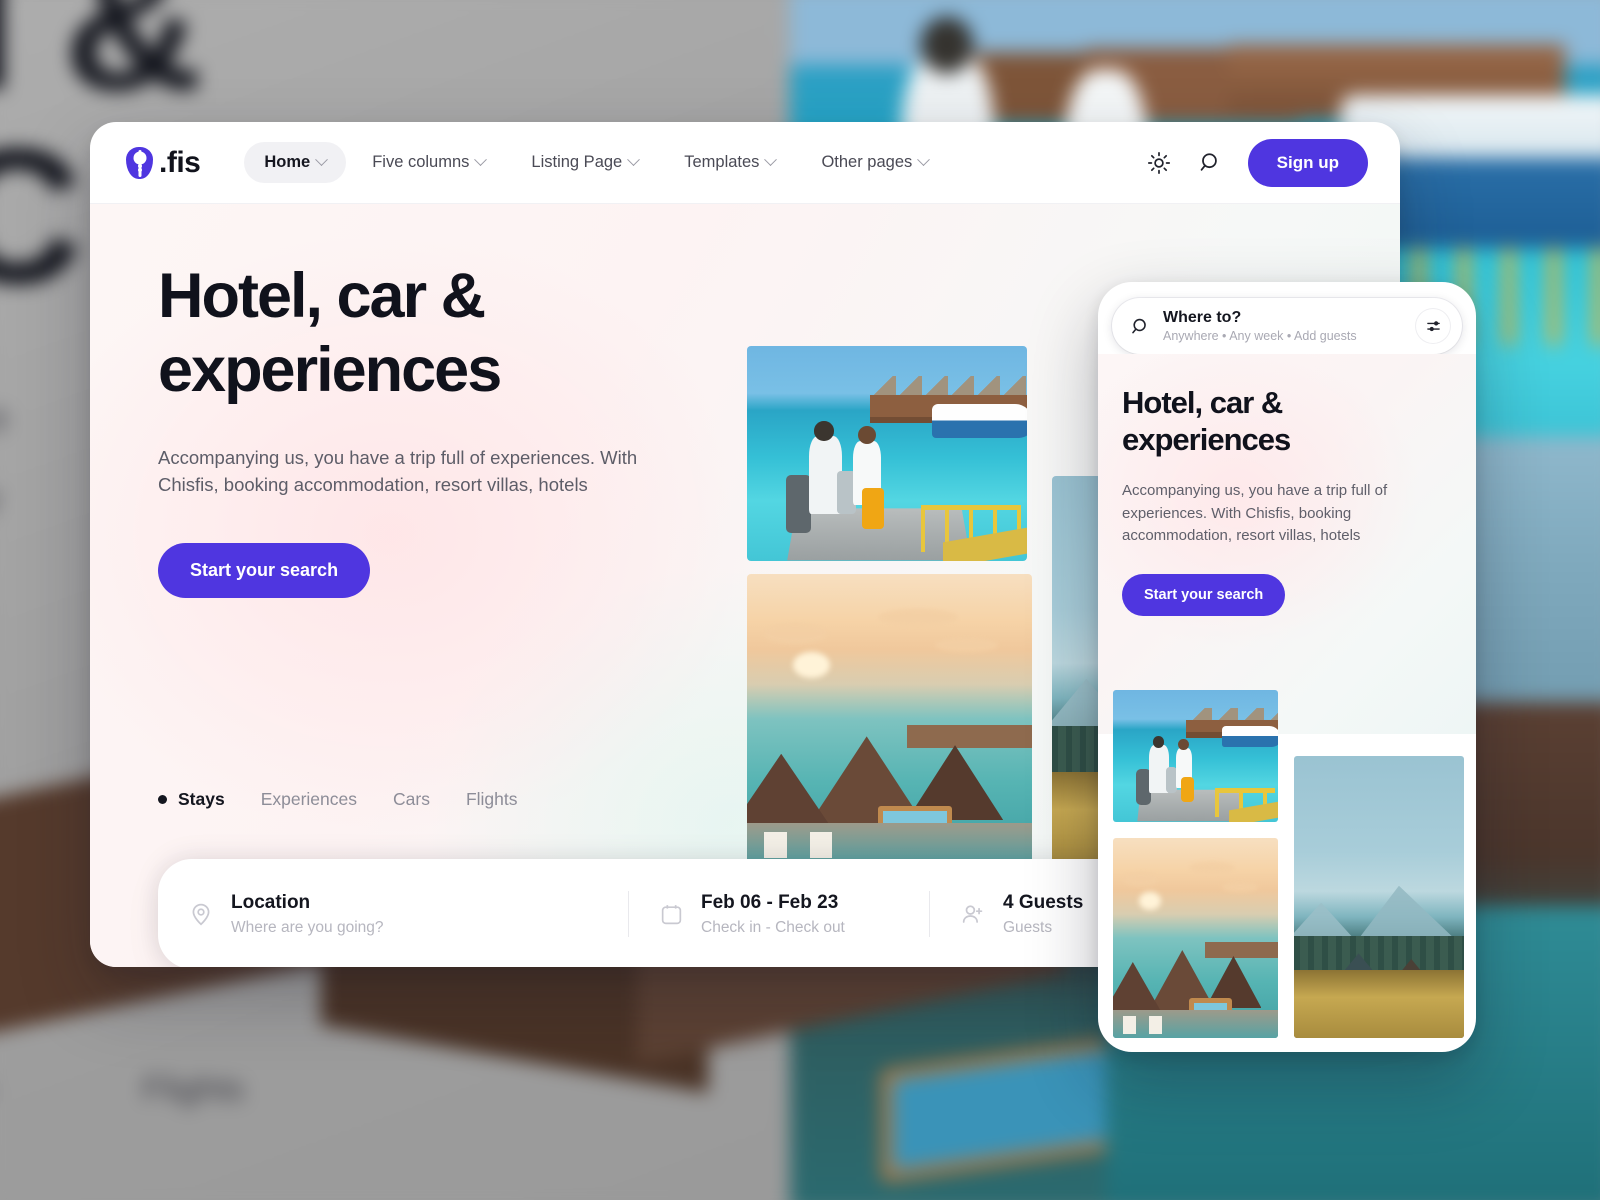  I want to click on nav-item-five-columns: Five columns, so click(428, 162).